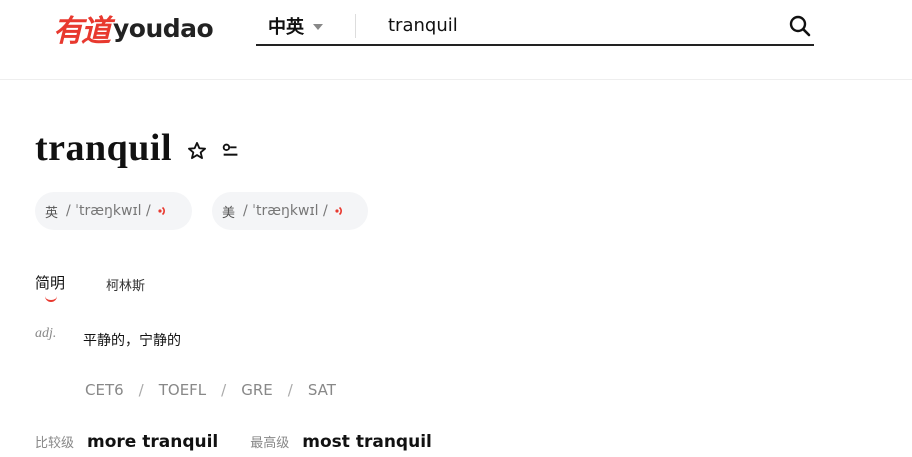  What do you see at coordinates (318, 27) in the screenshot?
I see `caret-down-icon` at bounding box center [318, 27].